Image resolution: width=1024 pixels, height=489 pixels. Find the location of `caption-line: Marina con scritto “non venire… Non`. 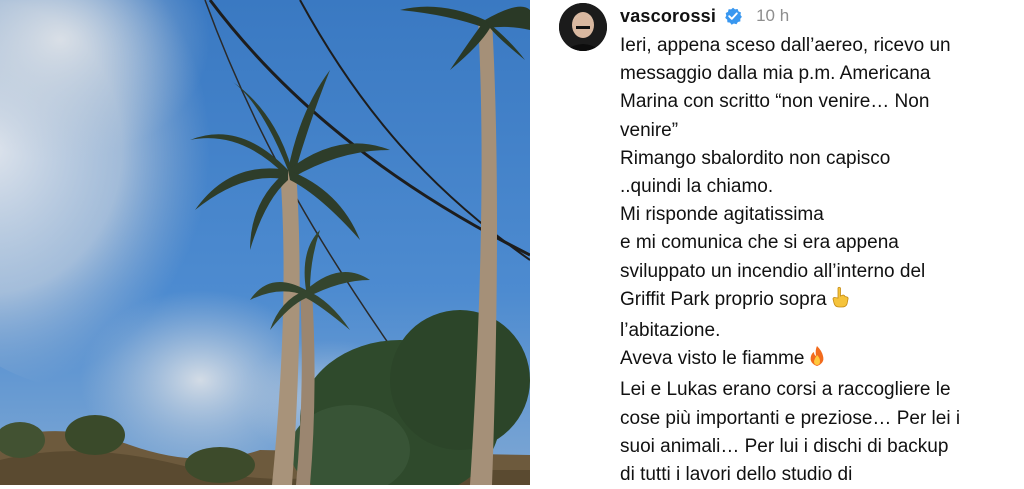

caption-line: Marina con scritto “non venire… Non is located at coordinates (775, 102).